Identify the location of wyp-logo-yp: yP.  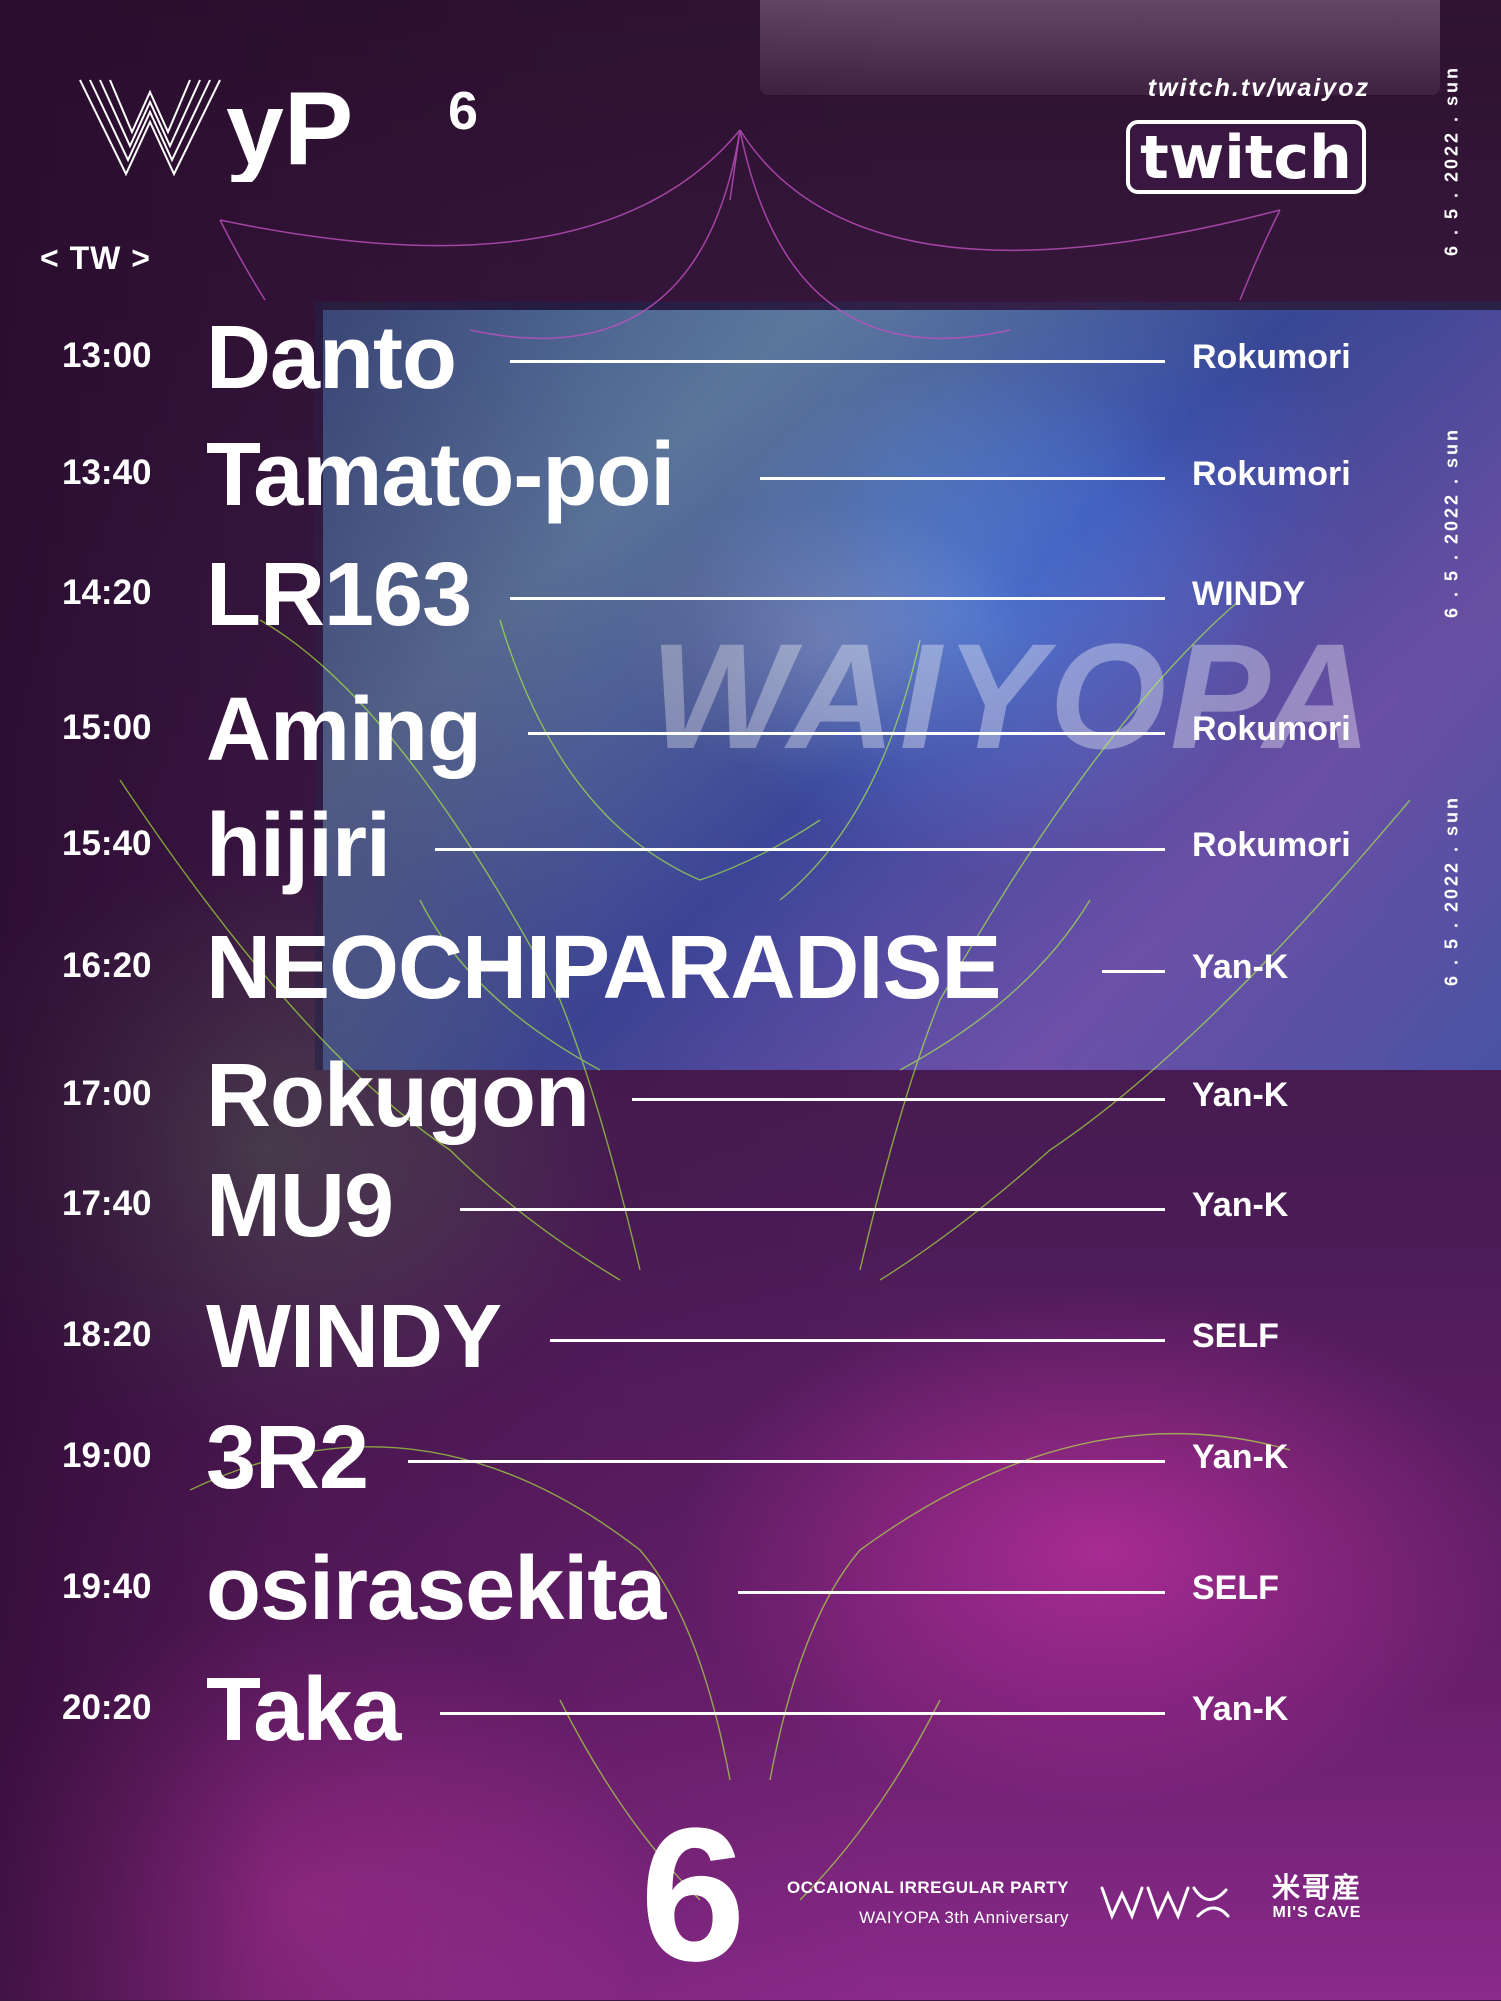
(289, 127).